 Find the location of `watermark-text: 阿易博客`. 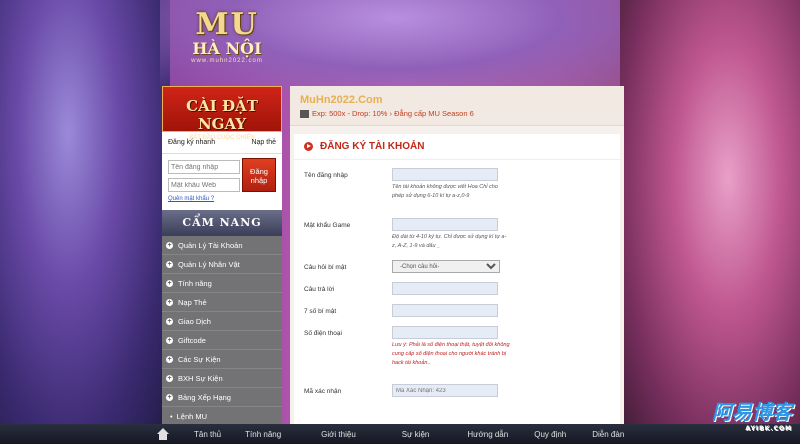

watermark-text: 阿易博客 is located at coordinates (752, 412).